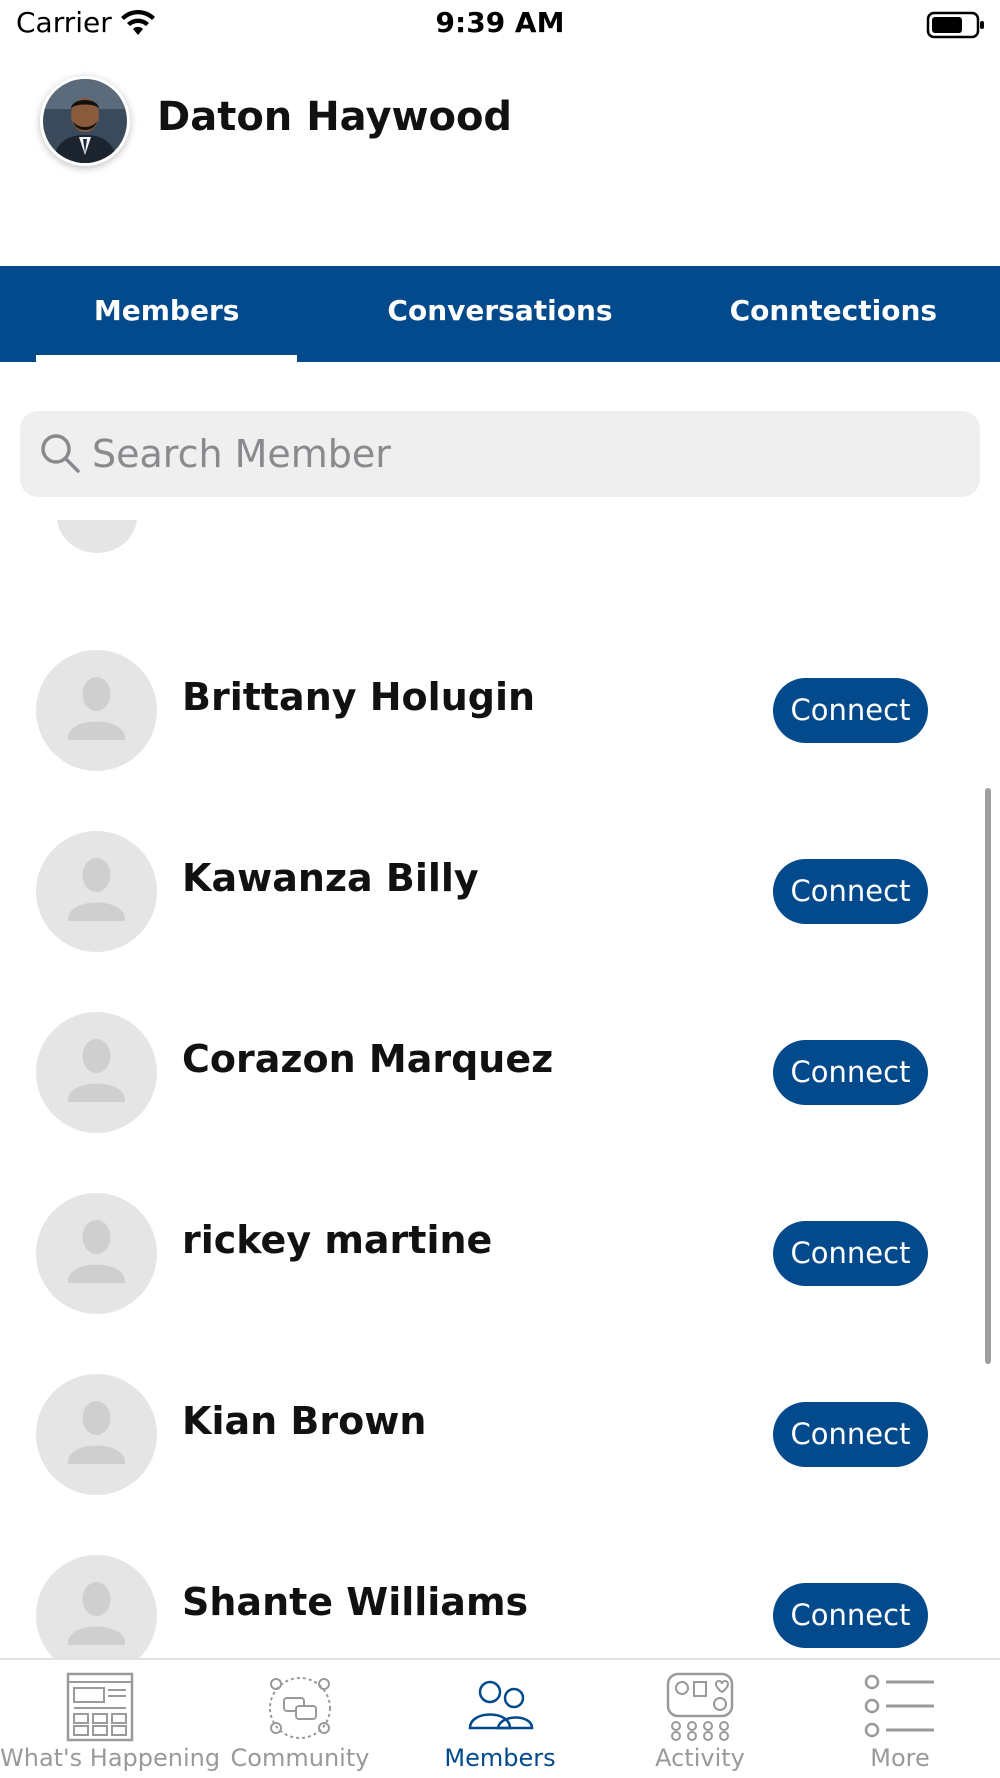 The height and width of the screenshot is (1778, 1000). I want to click on nav-item-whats-happening: What's Happening, so click(110, 1719).